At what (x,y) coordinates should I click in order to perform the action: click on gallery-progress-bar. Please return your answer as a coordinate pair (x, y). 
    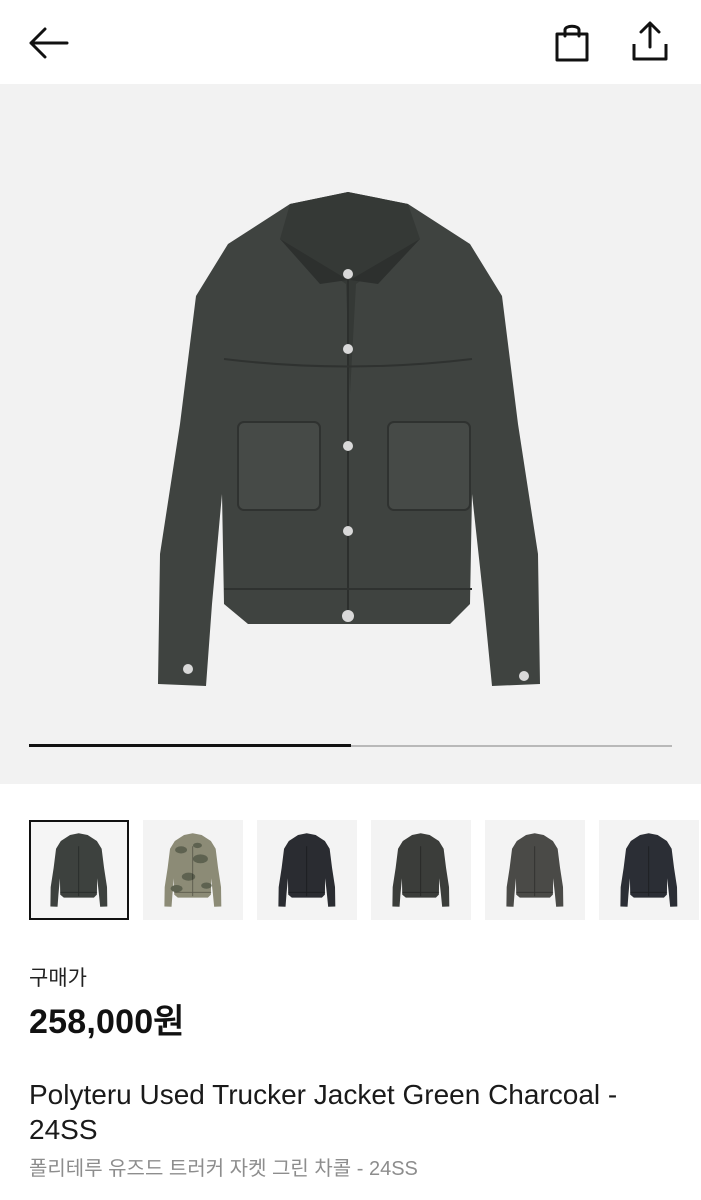
    Looking at the image, I should click on (350, 745).